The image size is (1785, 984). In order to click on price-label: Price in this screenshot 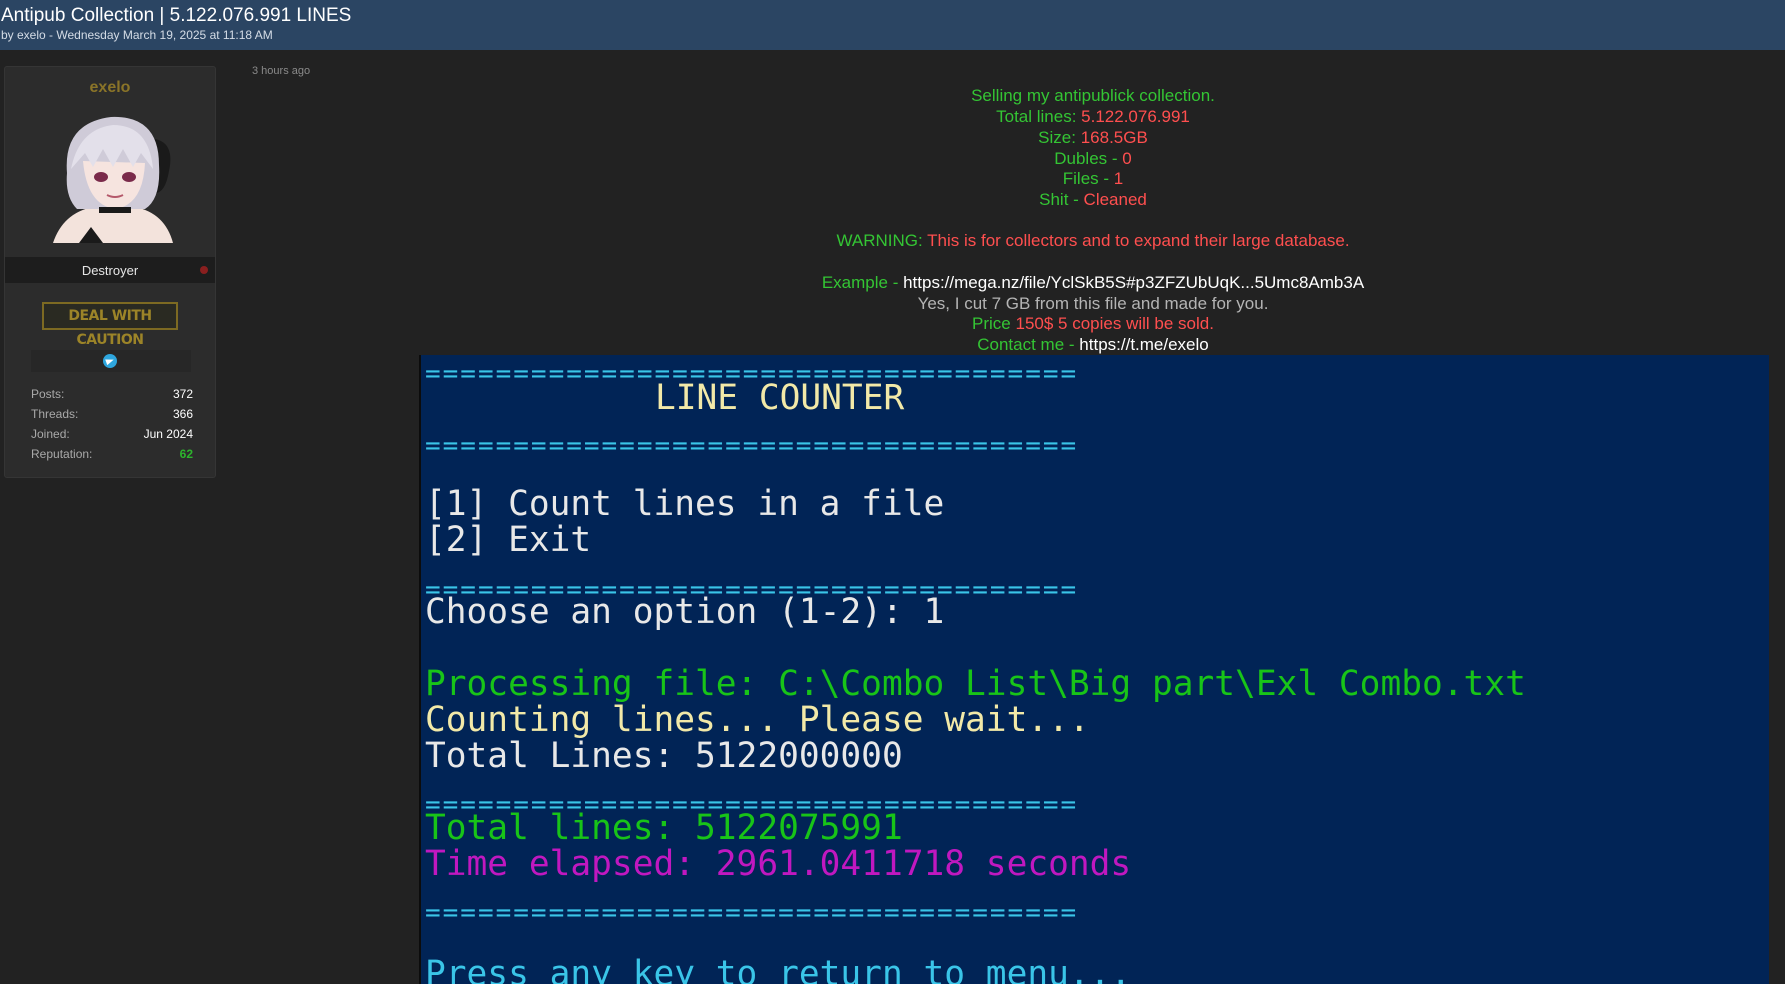, I will do `click(991, 323)`.